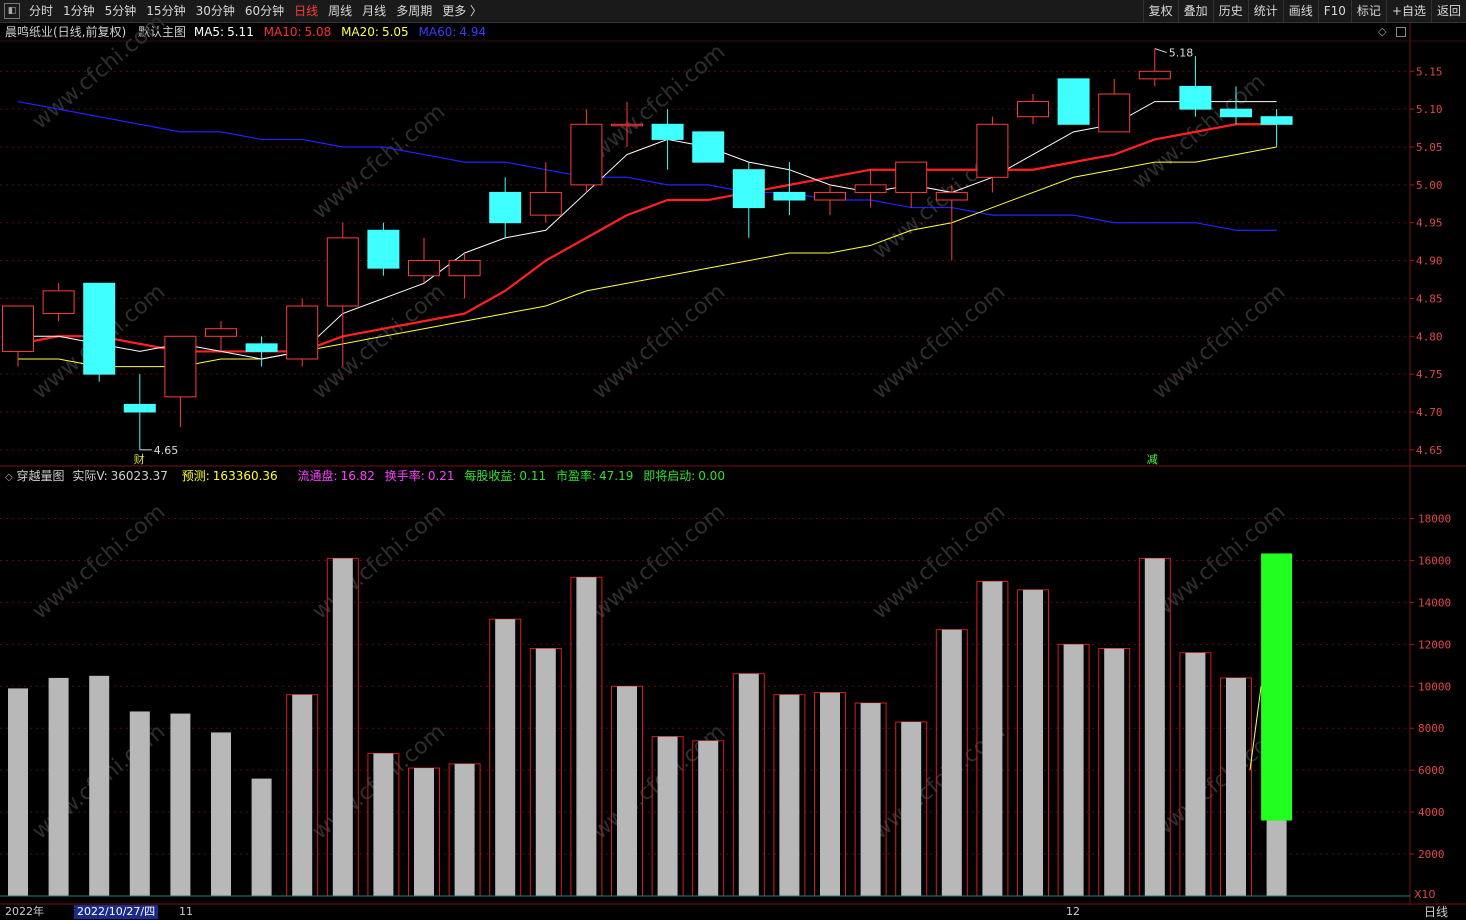 The width and height of the screenshot is (1466, 920). I want to click on low-price-label: 4.65, so click(166, 450).